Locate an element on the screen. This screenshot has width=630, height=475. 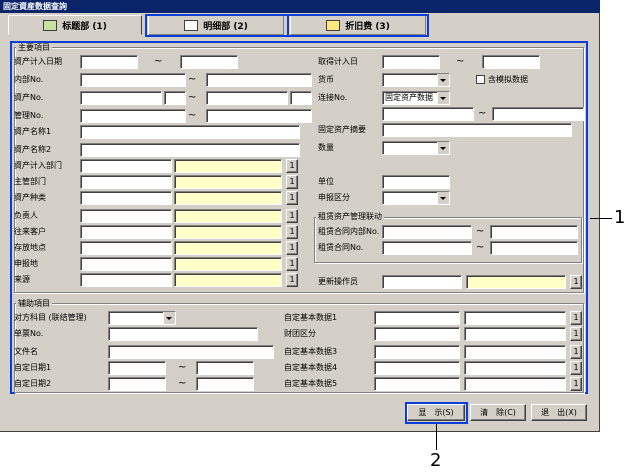
asset-no-to-input is located at coordinates (247, 98).